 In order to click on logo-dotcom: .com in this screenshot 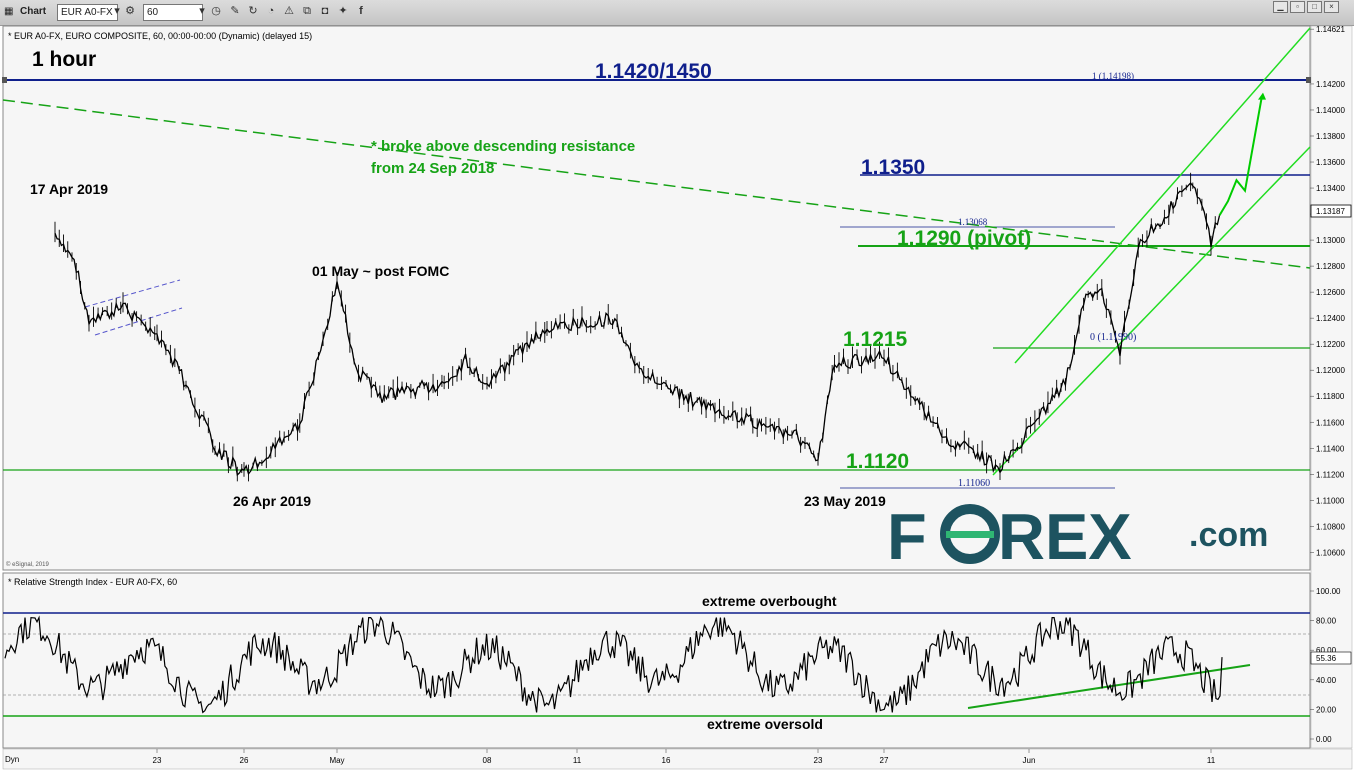, I will do `click(1228, 535)`.